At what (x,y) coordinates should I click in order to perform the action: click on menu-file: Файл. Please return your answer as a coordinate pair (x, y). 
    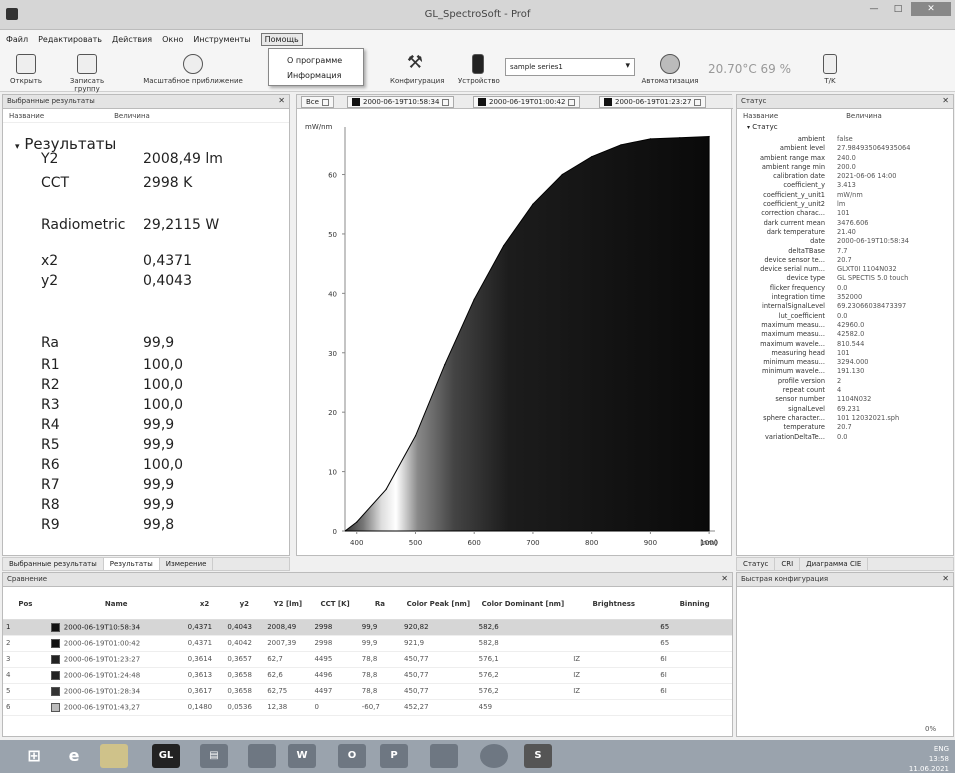
    Looking at the image, I should click on (17, 39).